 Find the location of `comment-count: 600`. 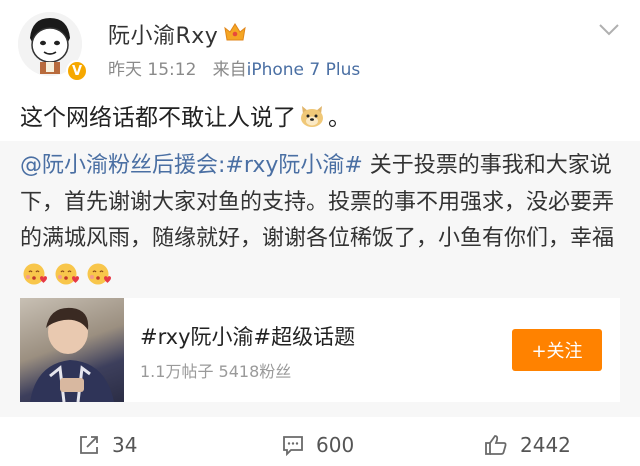

comment-count: 600 is located at coordinates (335, 445).